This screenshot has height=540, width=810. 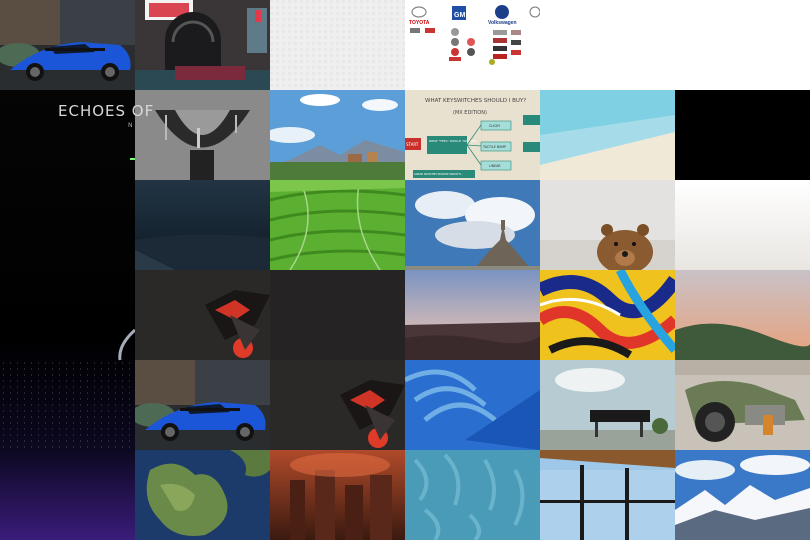 I want to click on tile-snowy-mountains, so click(x=742, y=495).